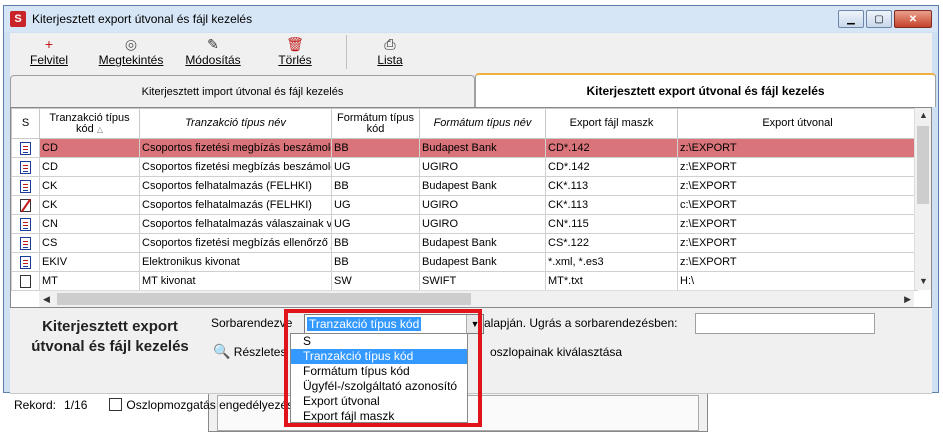  What do you see at coordinates (611, 281) in the screenshot?
I see `table-cell: MT*.txt` at bounding box center [611, 281].